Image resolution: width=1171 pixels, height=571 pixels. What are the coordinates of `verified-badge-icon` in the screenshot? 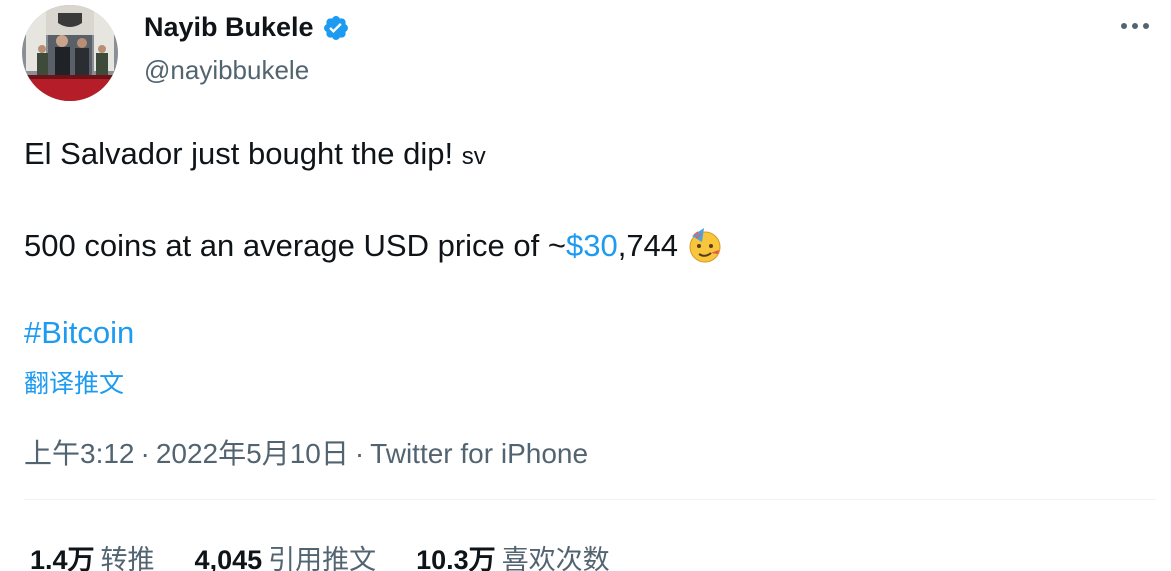 It's located at (336, 28).